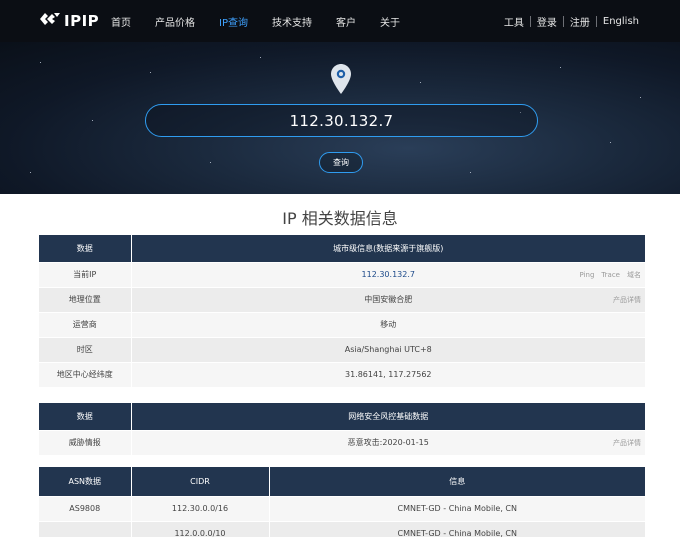  What do you see at coordinates (121, 21) in the screenshot?
I see `nav-home: 首页` at bounding box center [121, 21].